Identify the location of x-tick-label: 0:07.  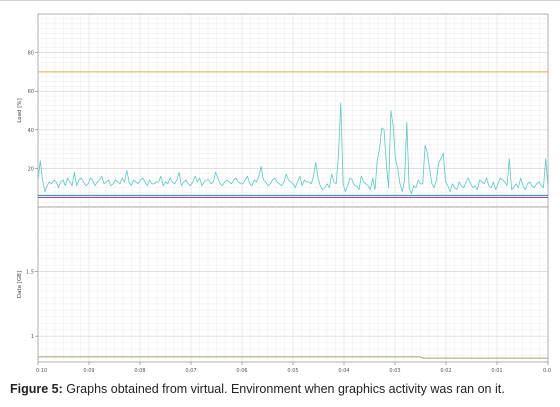
(190, 371).